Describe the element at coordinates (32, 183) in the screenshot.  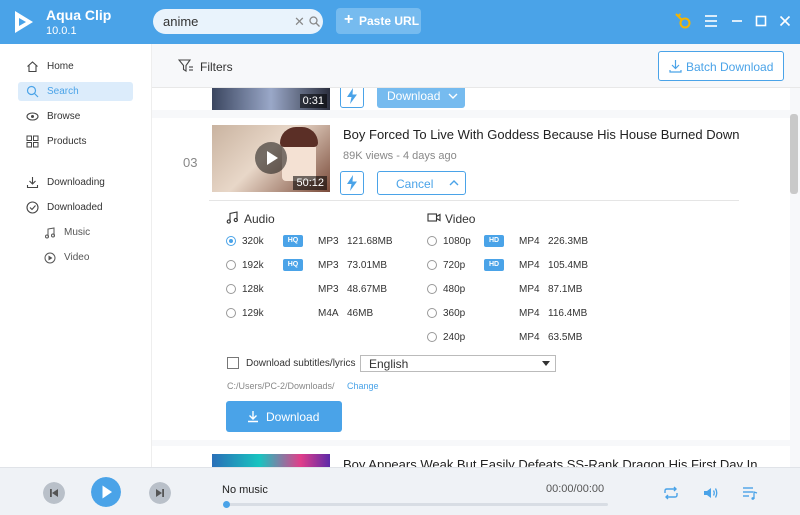
I see `downloading-icon` at that location.